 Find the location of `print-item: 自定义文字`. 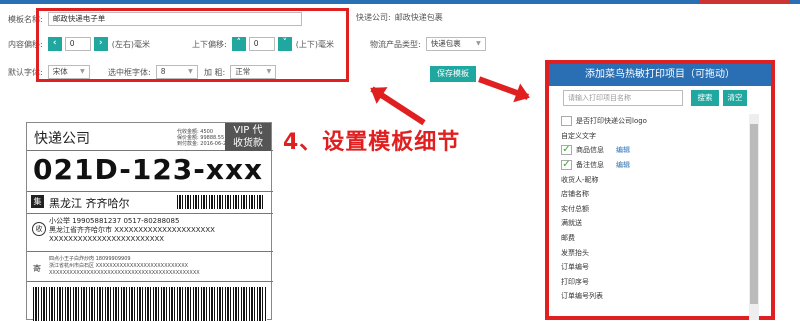

print-item: 自定义文字 is located at coordinates (654, 136).